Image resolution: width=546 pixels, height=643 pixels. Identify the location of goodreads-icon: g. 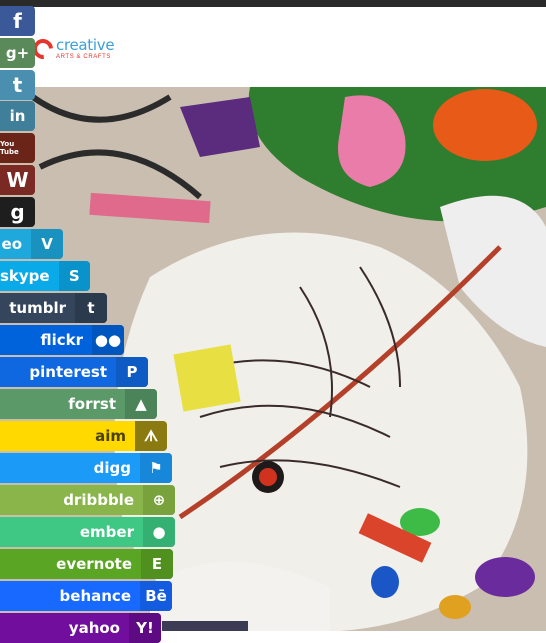
(17, 212).